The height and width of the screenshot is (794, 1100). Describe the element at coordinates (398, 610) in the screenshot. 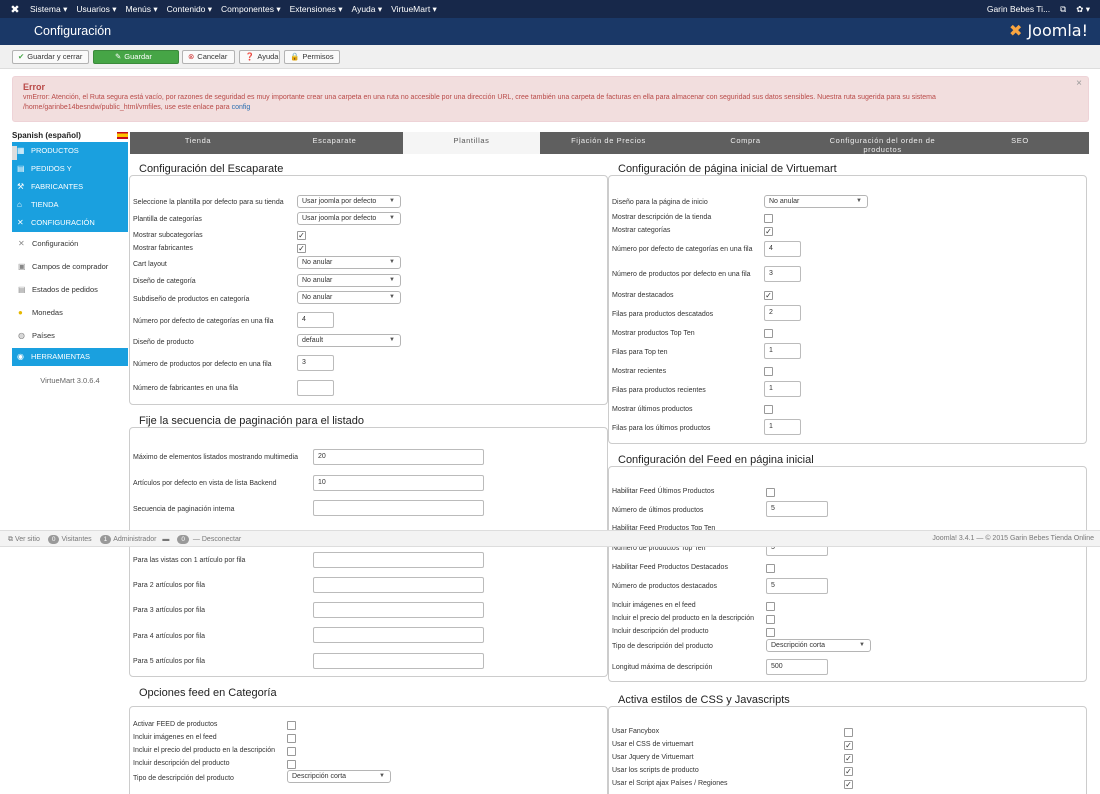

I see `input-3-articulos` at that location.